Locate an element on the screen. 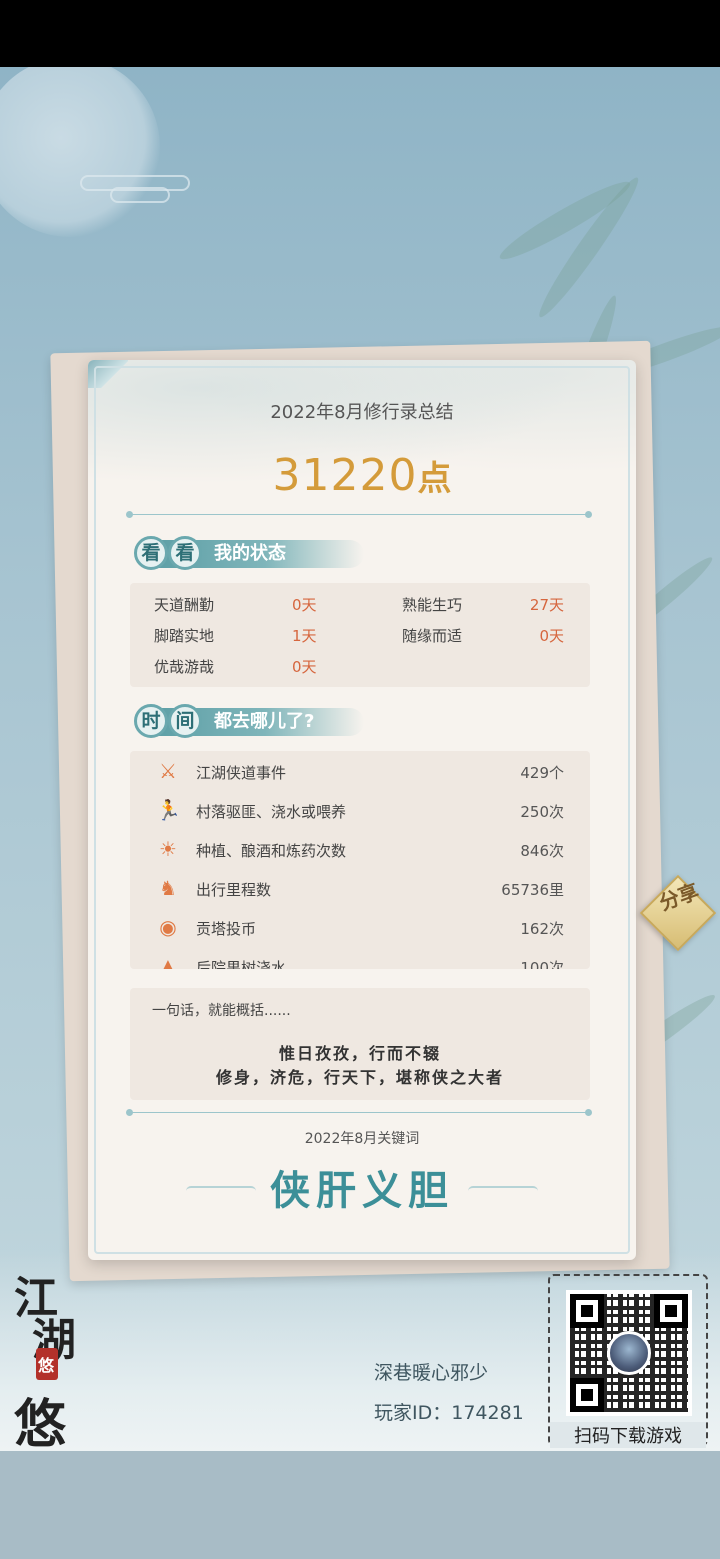 Image resolution: width=720 pixels, height=1559 pixels. qr-download-box: 扫码下载游戏 is located at coordinates (628, 1361).